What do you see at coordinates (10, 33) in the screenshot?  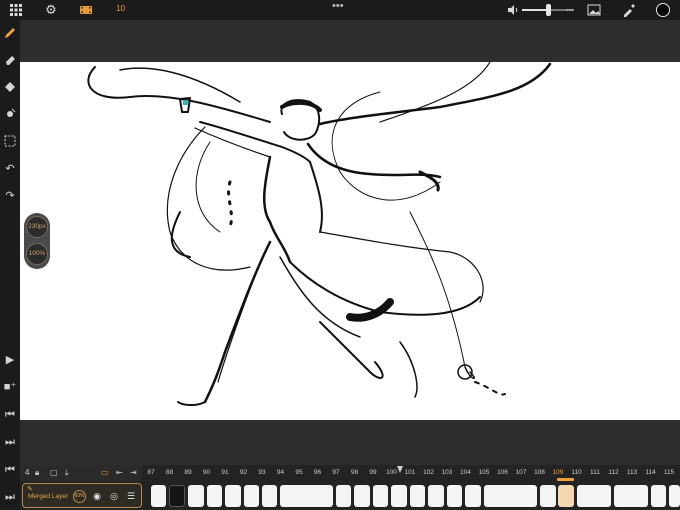 I see `pencil-tool-icon` at bounding box center [10, 33].